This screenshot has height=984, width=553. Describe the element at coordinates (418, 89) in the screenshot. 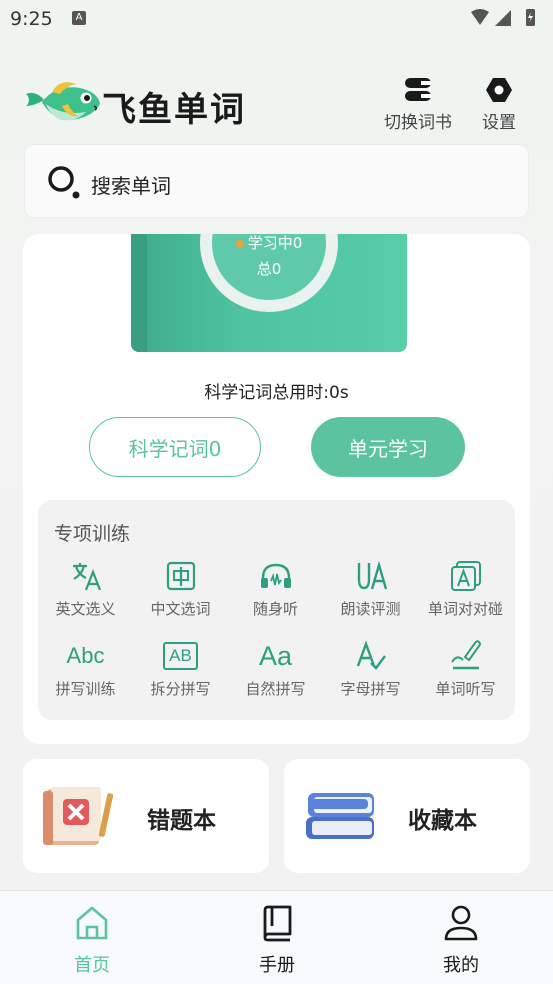

I see `book-stack-icon` at that location.